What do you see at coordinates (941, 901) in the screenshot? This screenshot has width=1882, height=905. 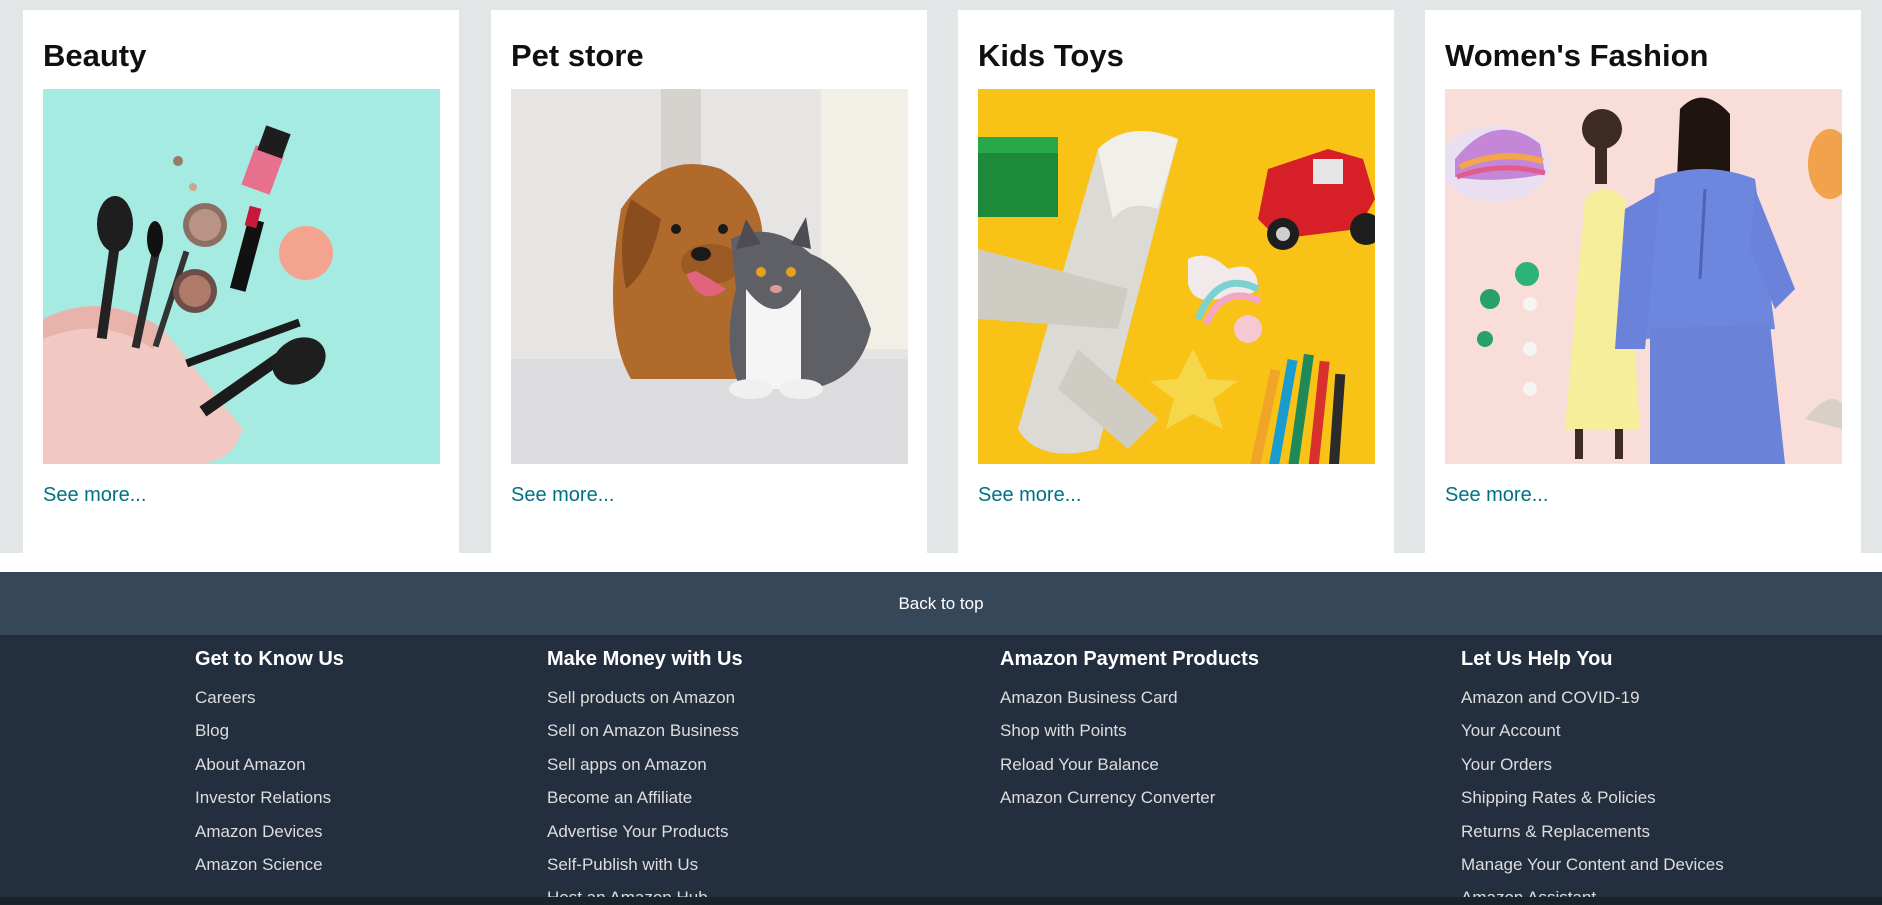 I see `footer-bottom-edge` at bounding box center [941, 901].